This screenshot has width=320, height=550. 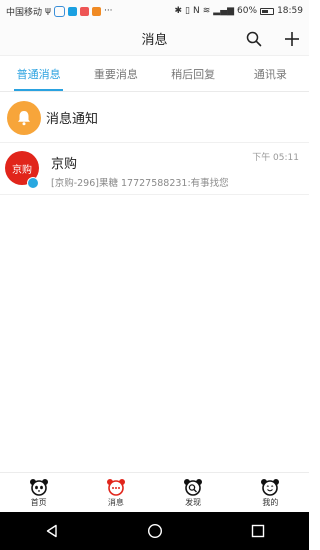 I want to click on add-button, so click(x=292, y=39).